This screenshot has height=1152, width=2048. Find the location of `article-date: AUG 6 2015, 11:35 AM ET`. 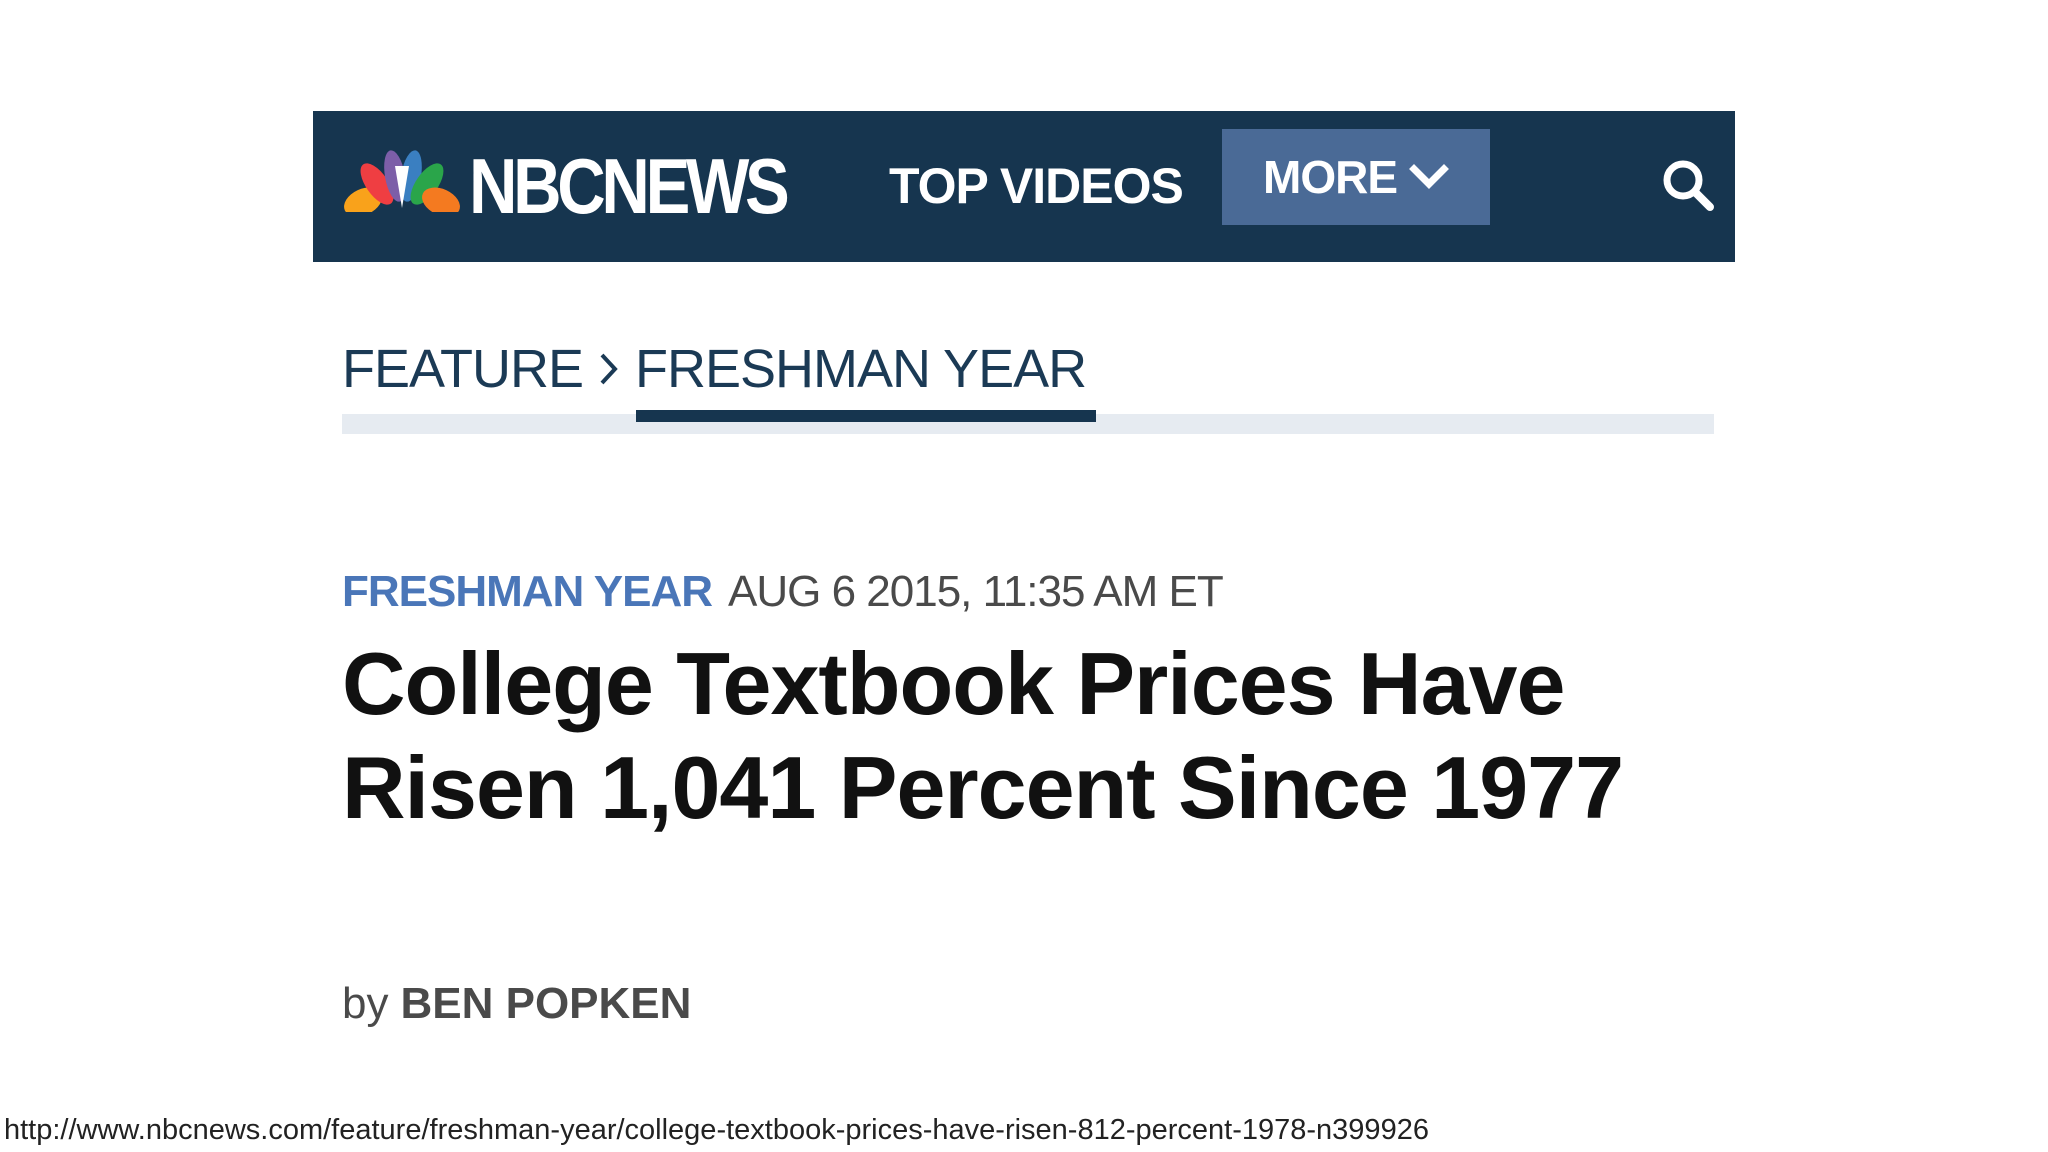

article-date: AUG 6 2015, 11:35 AM ET is located at coordinates (976, 591).